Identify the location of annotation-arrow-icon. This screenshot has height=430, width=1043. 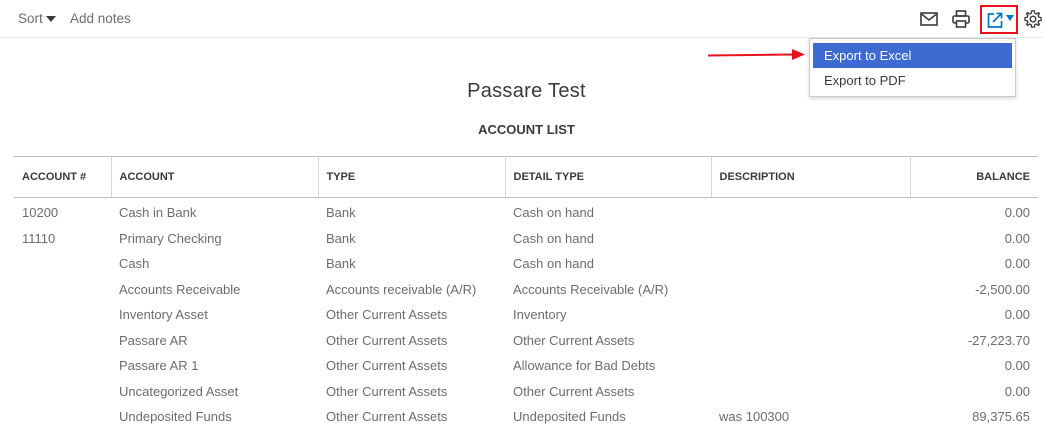
(756, 54).